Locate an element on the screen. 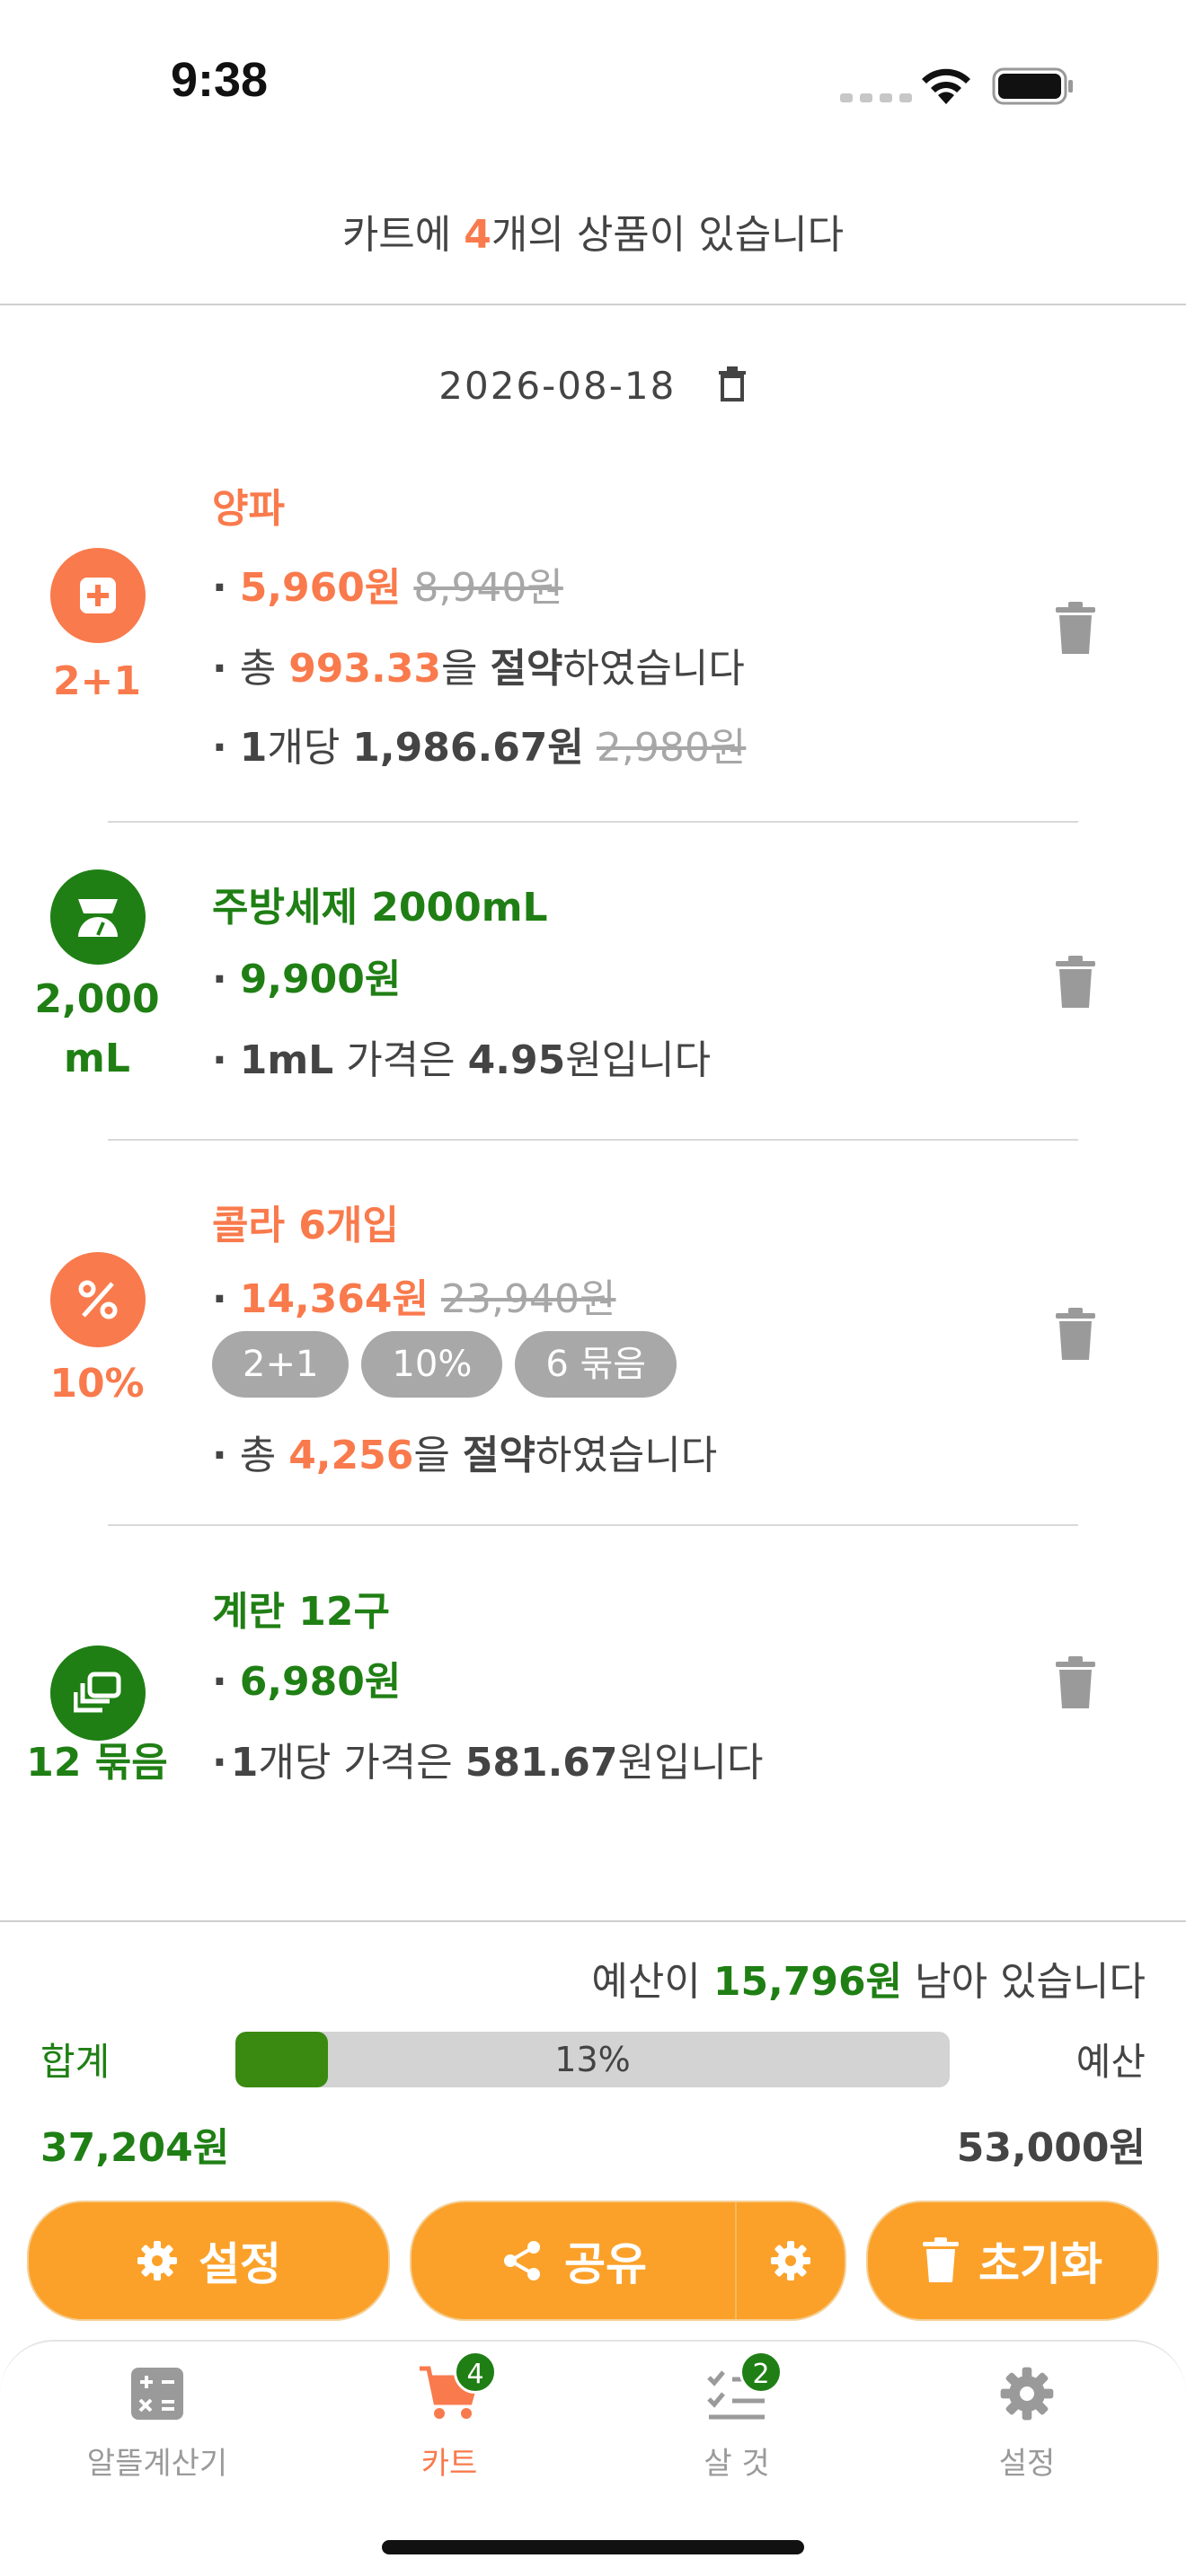  unit-original-price: 2,980원 is located at coordinates (671, 748).